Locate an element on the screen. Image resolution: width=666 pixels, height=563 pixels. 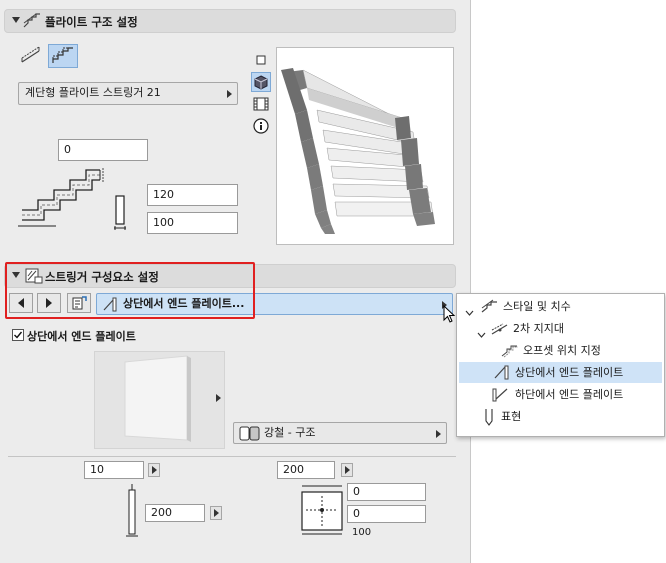
plate-side-icon is located at coordinates (132, 511).